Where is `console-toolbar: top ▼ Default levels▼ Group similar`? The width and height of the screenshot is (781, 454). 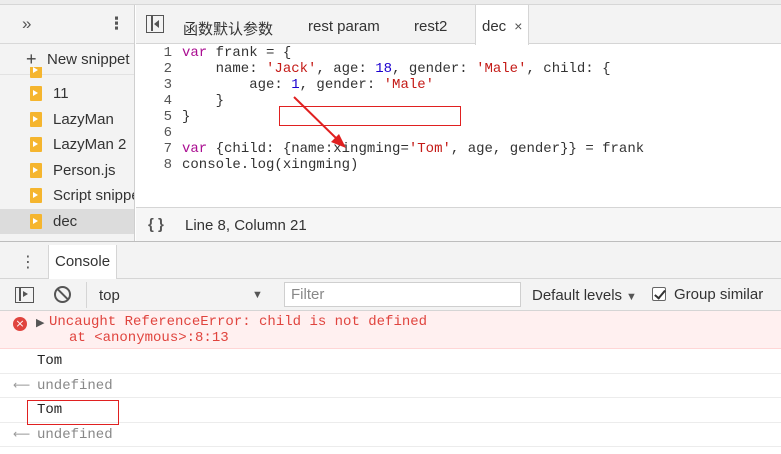 console-toolbar: top ▼ Default levels▼ Group similar is located at coordinates (390, 295).